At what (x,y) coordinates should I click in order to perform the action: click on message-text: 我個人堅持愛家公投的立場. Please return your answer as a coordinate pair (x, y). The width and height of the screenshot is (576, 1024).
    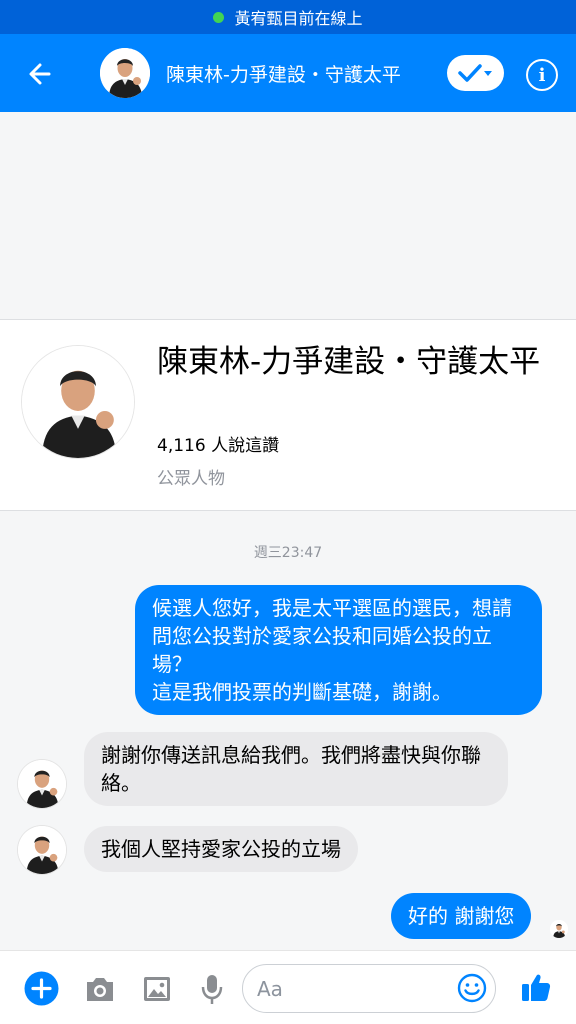
    Looking at the image, I should click on (221, 849).